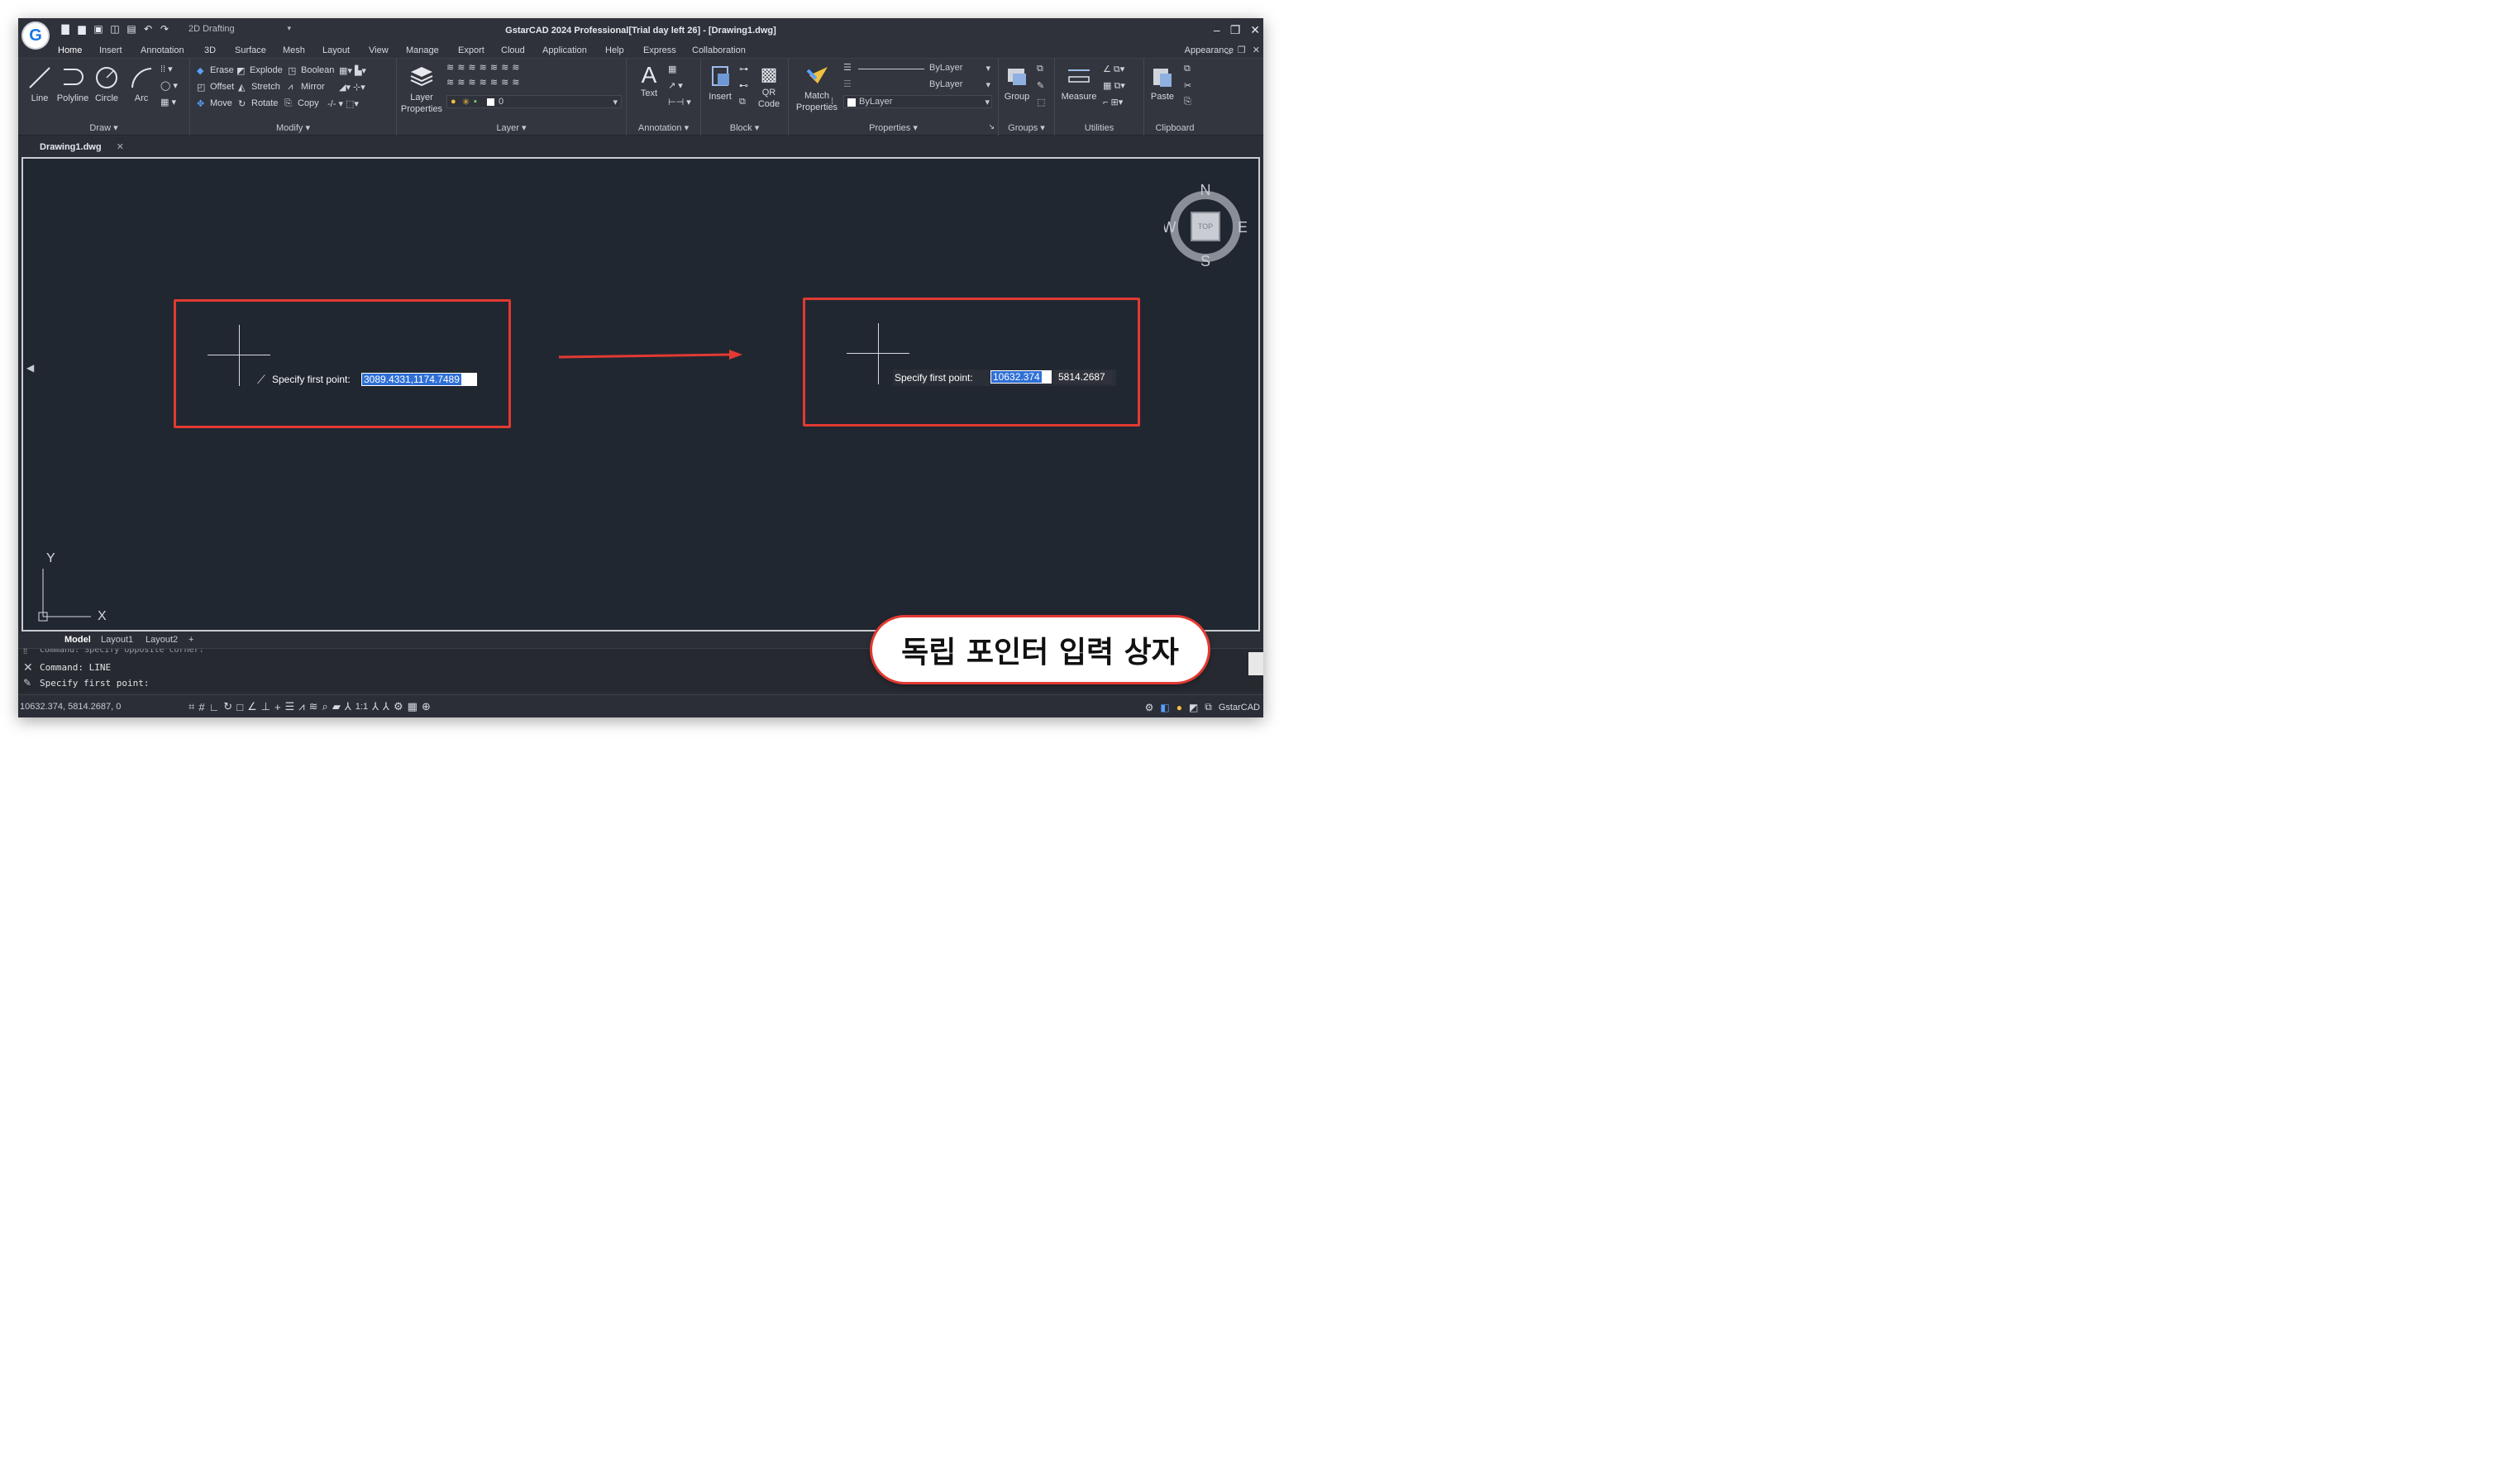  What do you see at coordinates (1170, 227) in the screenshot?
I see `compass-west: W` at bounding box center [1170, 227].